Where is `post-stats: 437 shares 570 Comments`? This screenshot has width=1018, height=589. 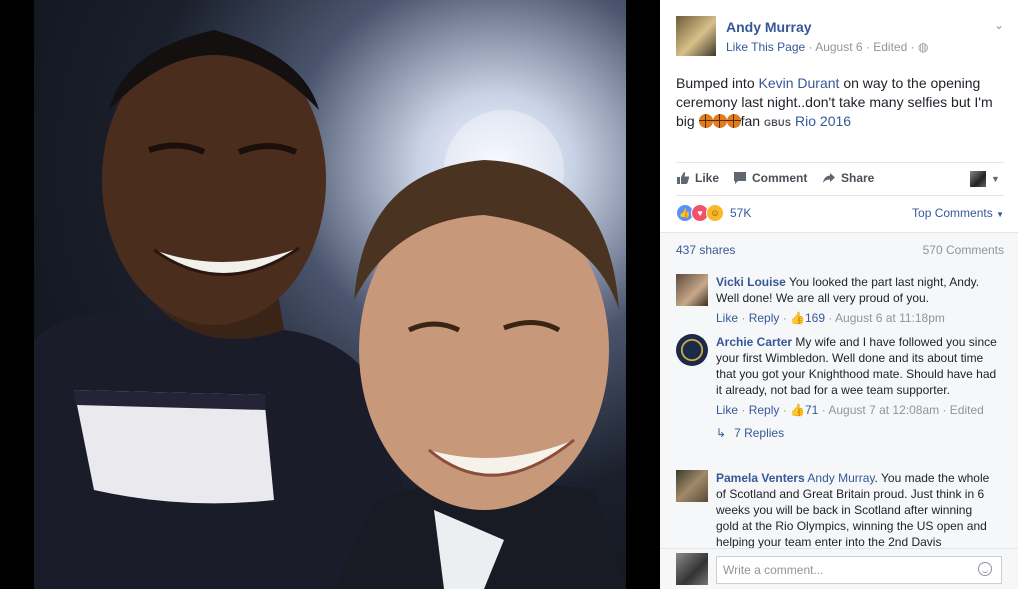
post-stats: 437 shares 570 Comments is located at coordinates (839, 250).